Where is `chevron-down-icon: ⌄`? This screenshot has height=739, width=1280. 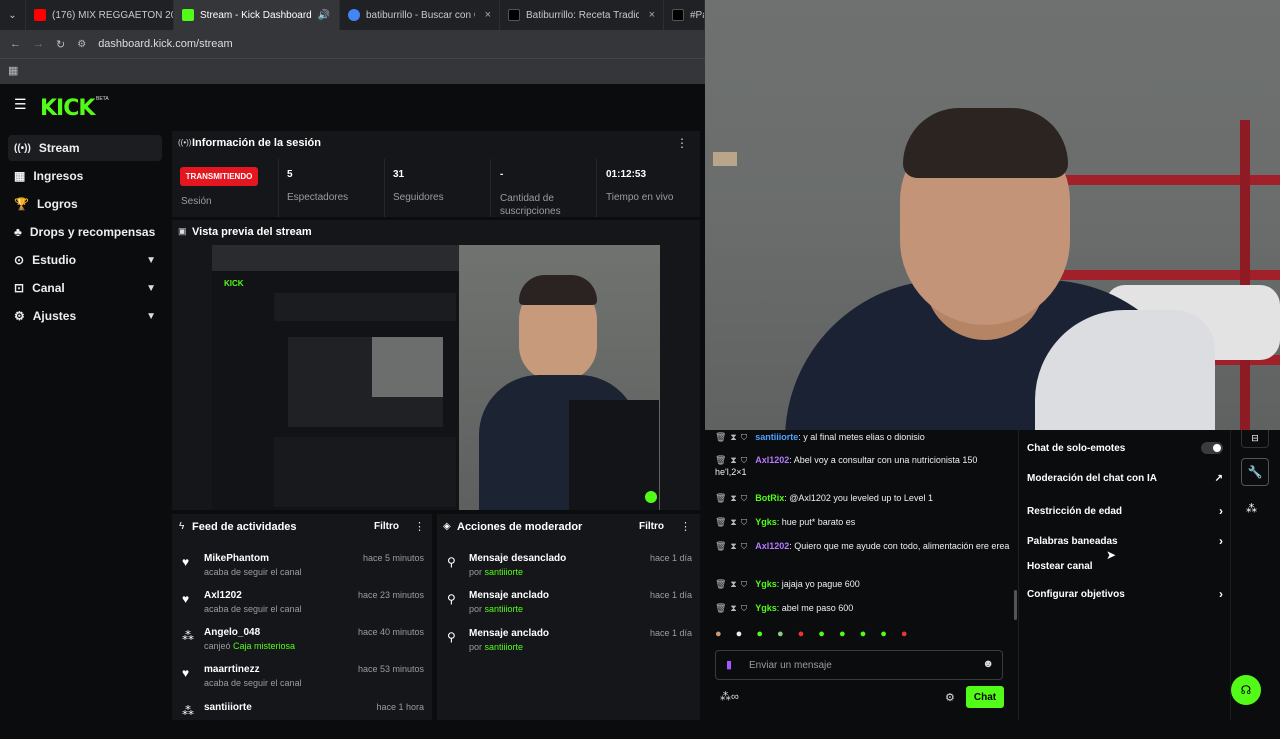
chevron-down-icon: ⌄ is located at coordinates (12, 15).